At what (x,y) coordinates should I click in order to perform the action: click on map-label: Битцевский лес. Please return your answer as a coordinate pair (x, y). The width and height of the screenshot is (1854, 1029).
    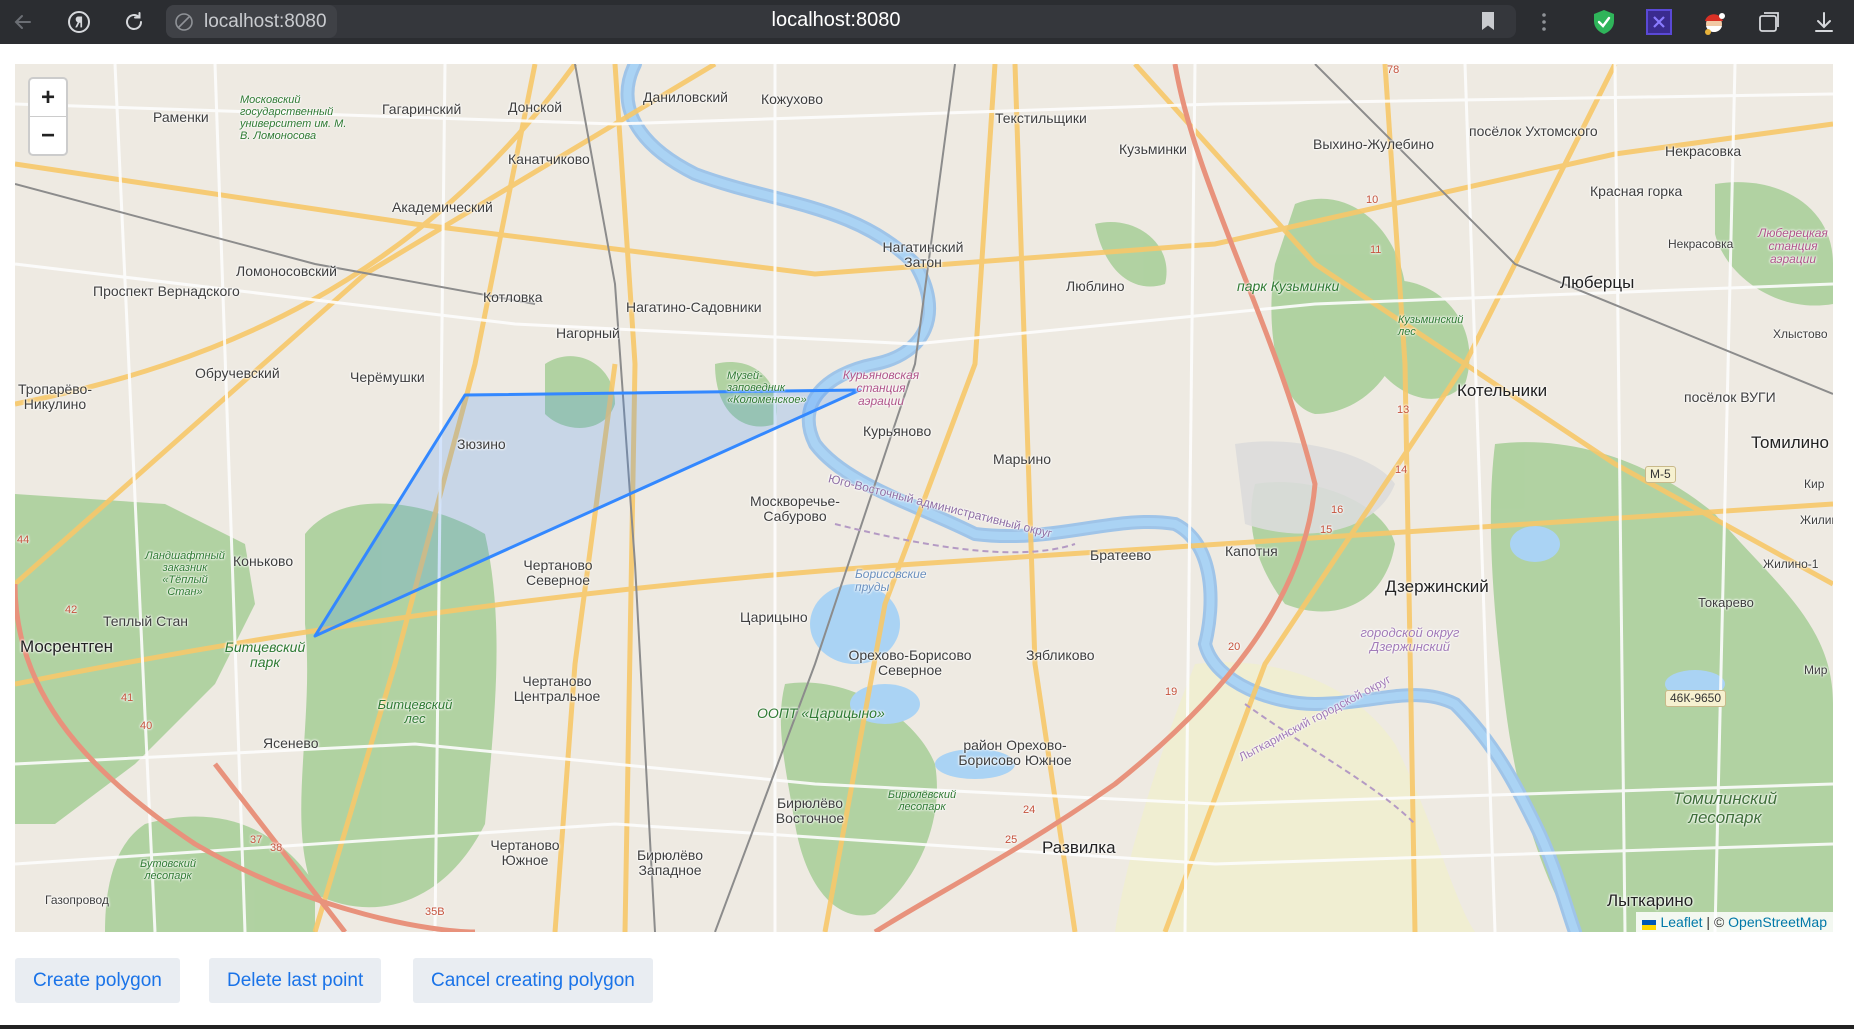
    Looking at the image, I should click on (415, 712).